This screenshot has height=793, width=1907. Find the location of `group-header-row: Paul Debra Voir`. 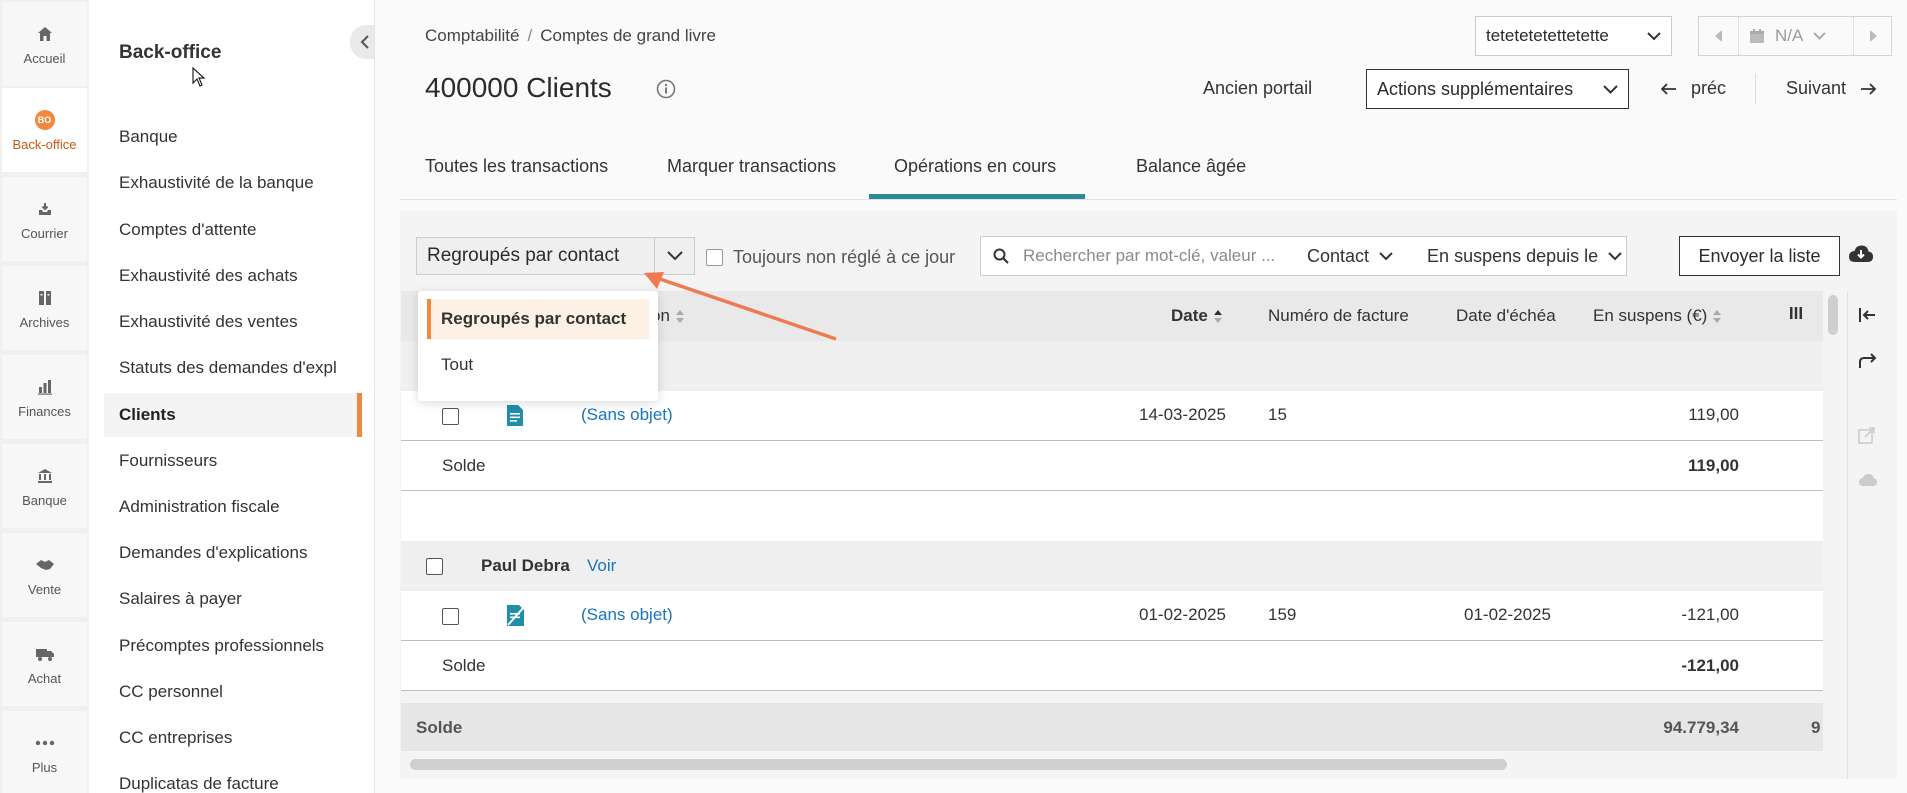

group-header-row: Paul Debra Voir is located at coordinates (1112, 566).